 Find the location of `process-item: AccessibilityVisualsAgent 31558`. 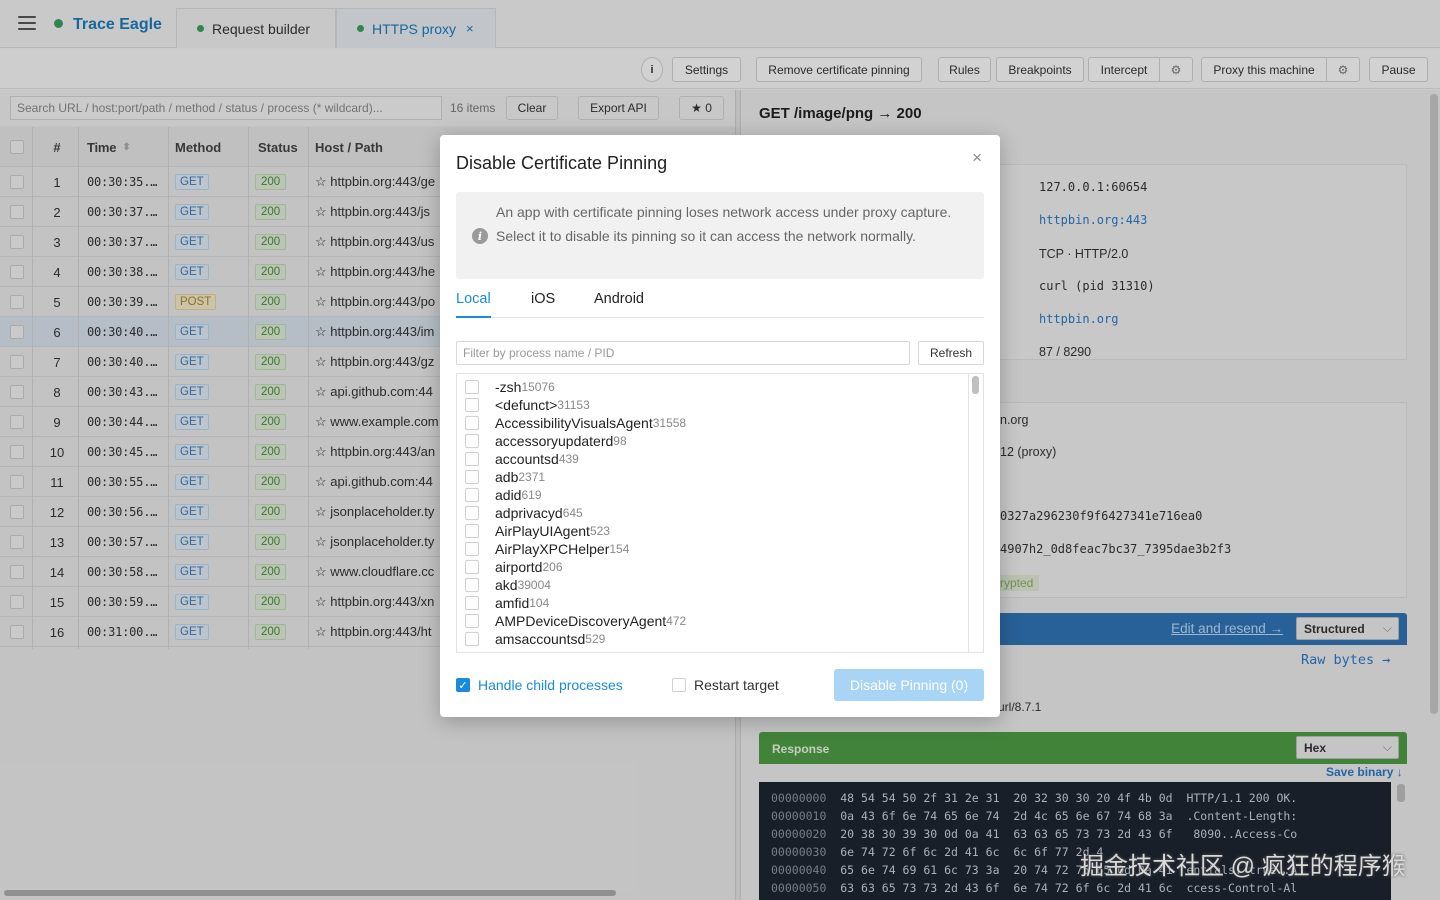

process-item: AccessibilityVisualsAgent 31558 is located at coordinates (575, 423).